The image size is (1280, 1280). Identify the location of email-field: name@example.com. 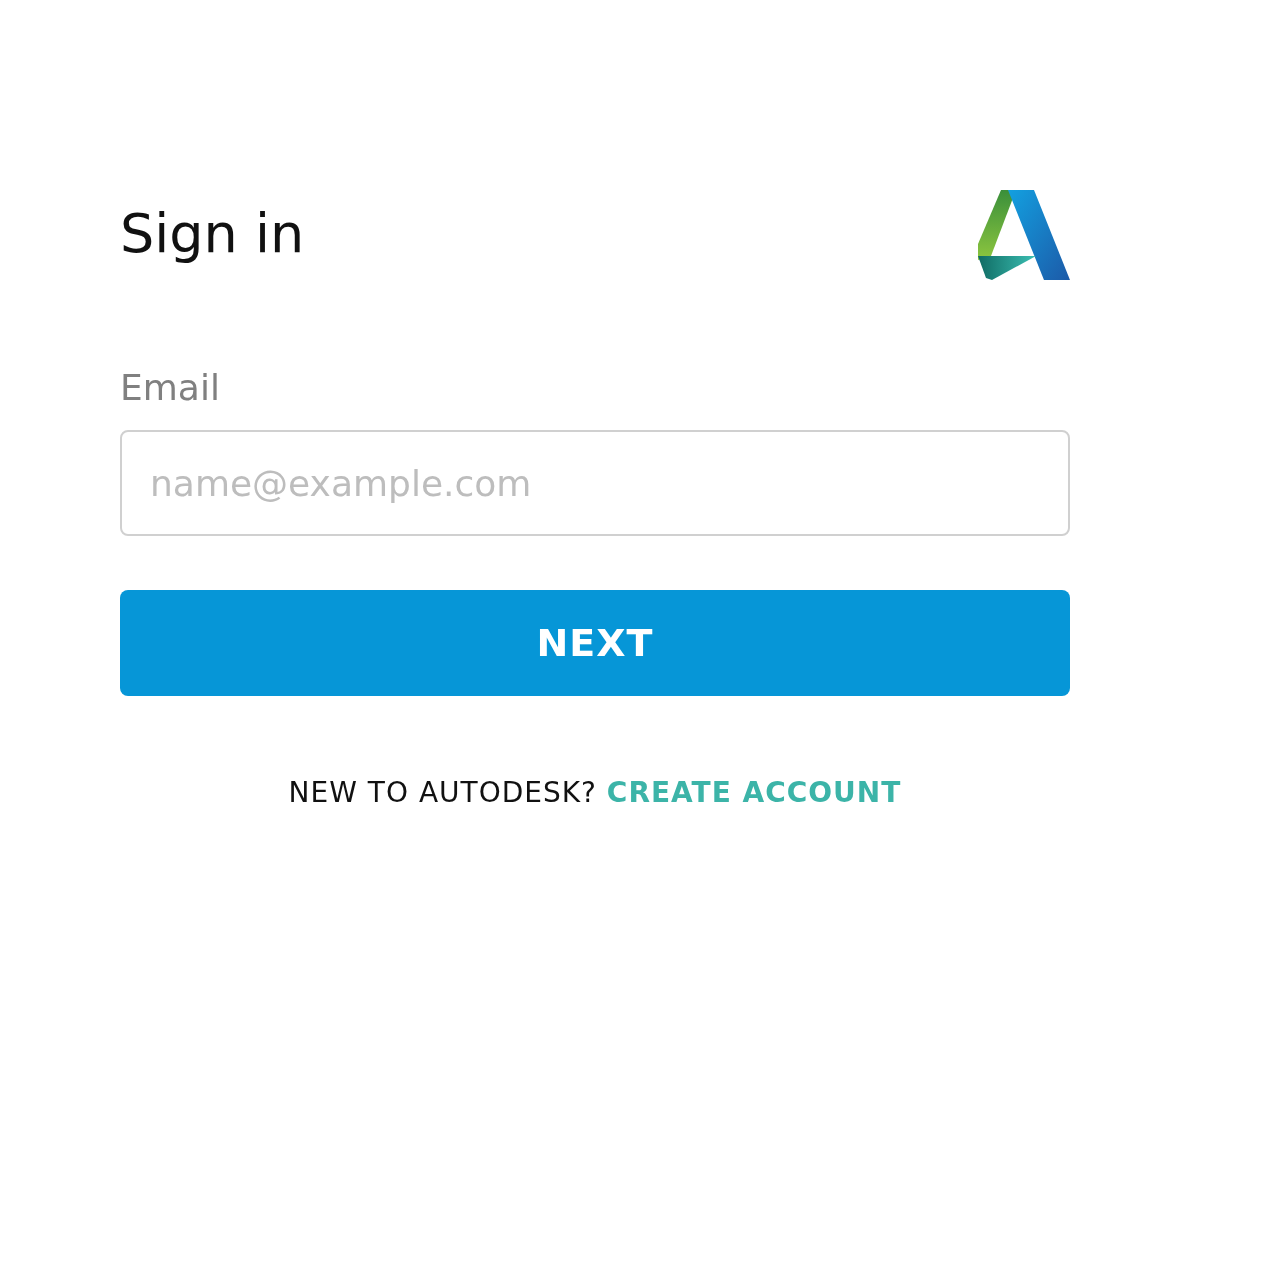
(595, 483).